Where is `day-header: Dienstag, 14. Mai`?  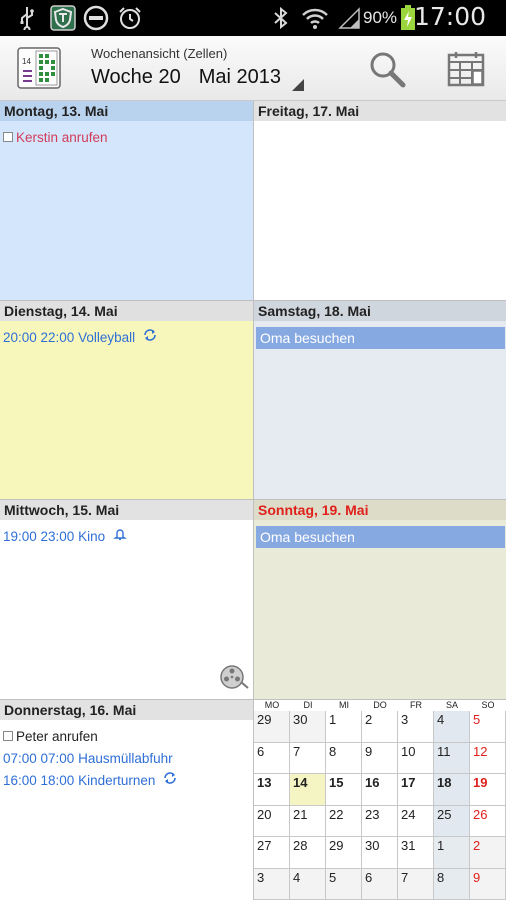
day-header: Dienstag, 14. Mai is located at coordinates (126, 311).